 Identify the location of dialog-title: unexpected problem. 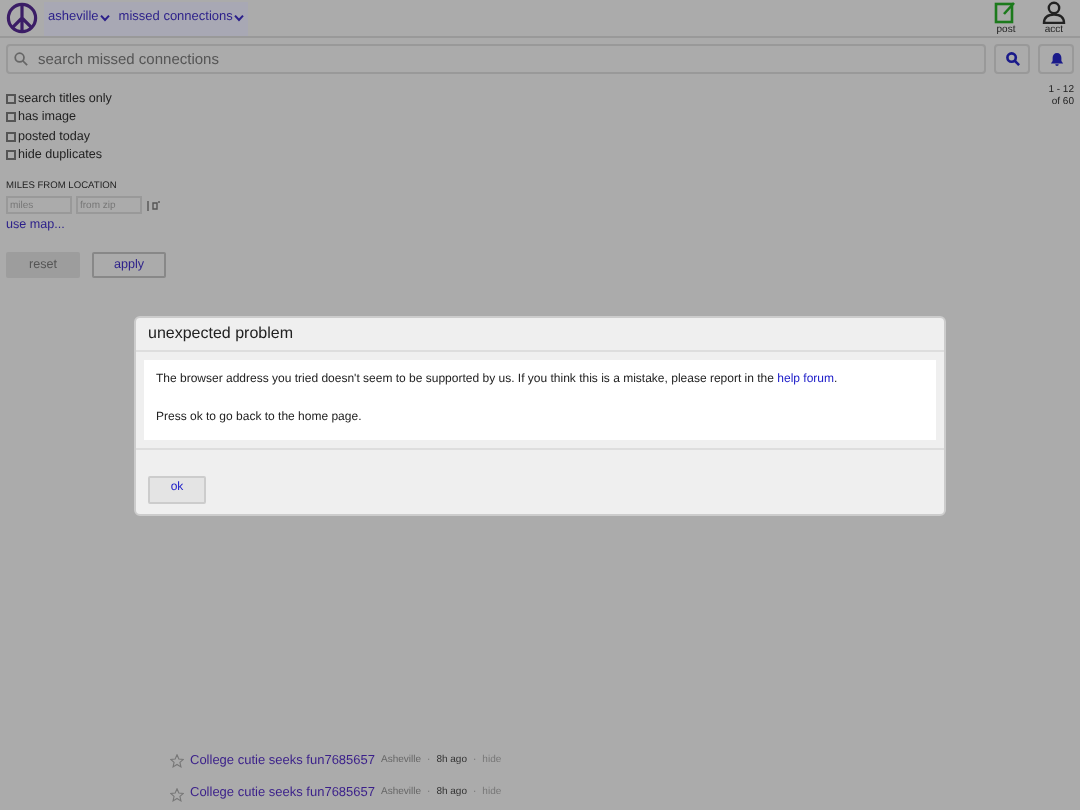
(540, 335).